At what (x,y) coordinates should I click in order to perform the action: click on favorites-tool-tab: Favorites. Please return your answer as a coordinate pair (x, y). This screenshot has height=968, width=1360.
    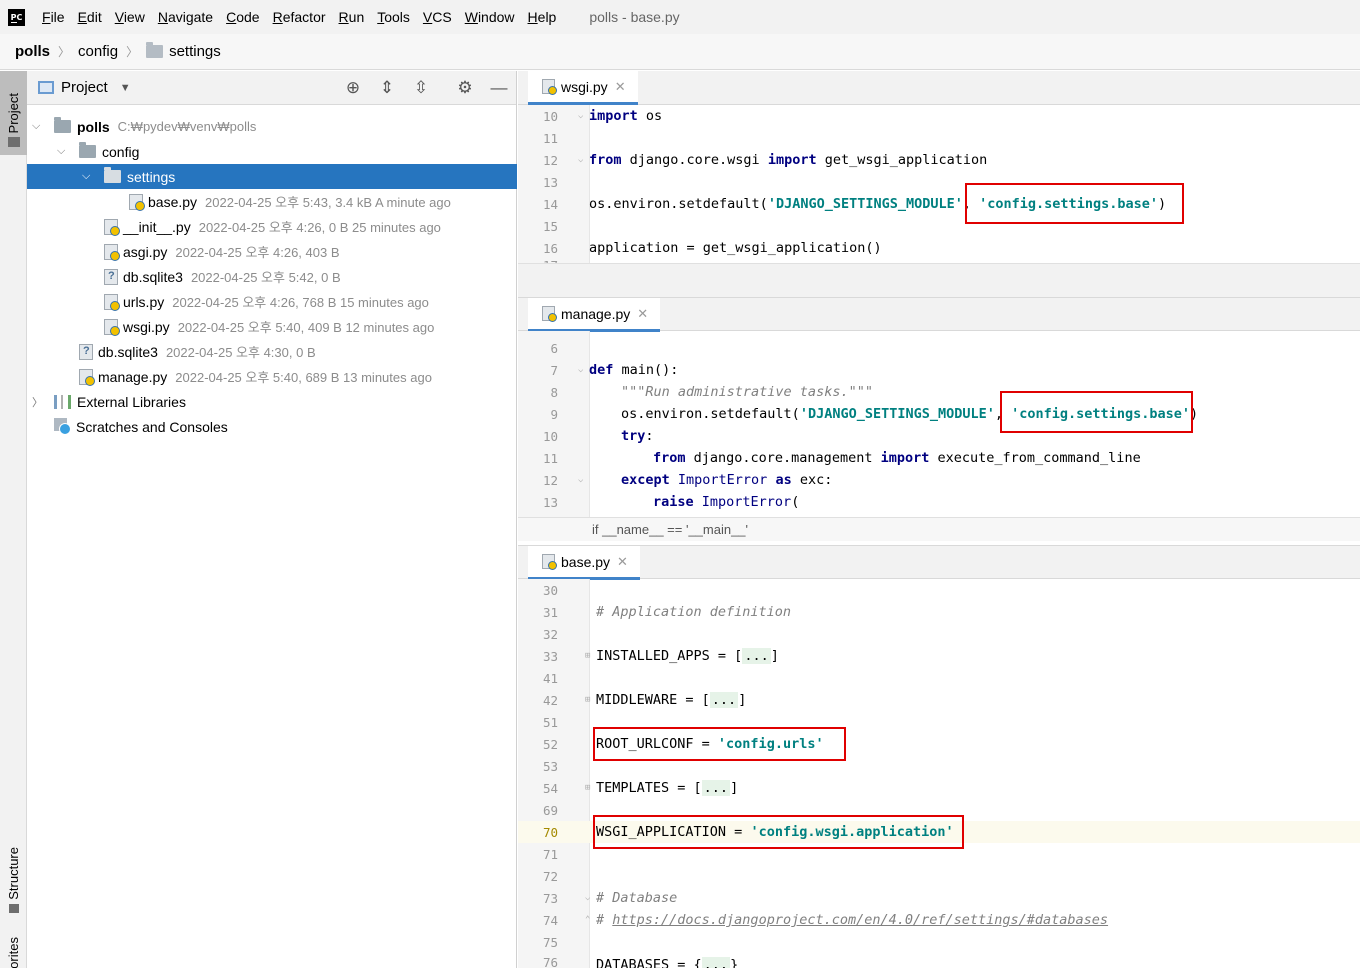
    Looking at the image, I should click on (13, 952).